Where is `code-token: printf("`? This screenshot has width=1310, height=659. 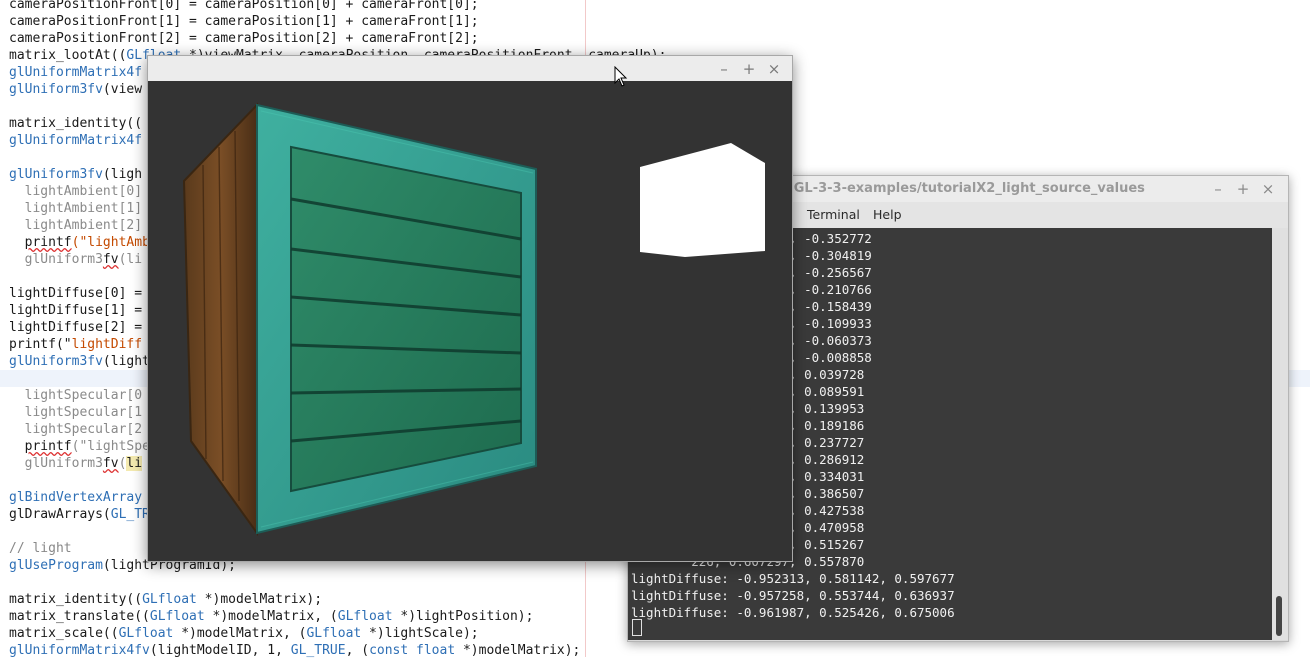 code-token: printf(" is located at coordinates (40, 344).